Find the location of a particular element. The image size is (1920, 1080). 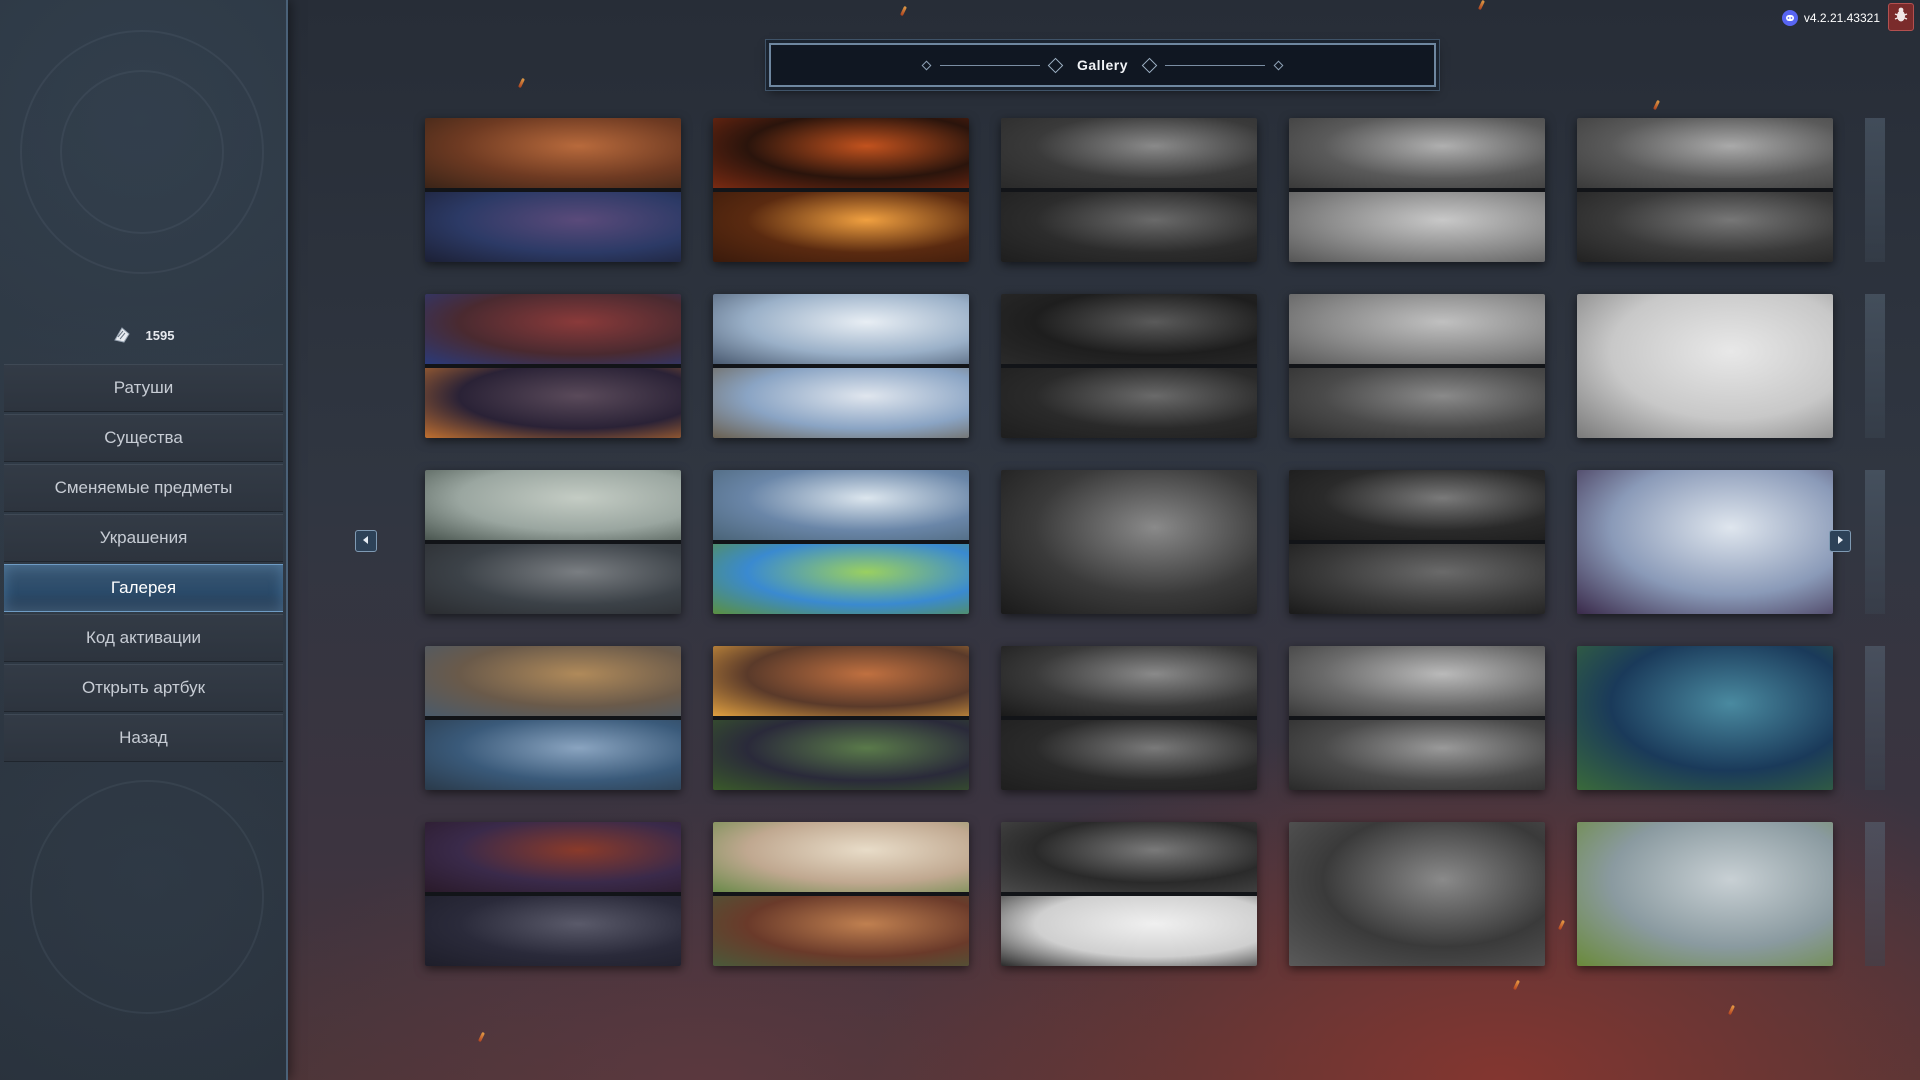

currency-display: 1595 is located at coordinates (143, 335).